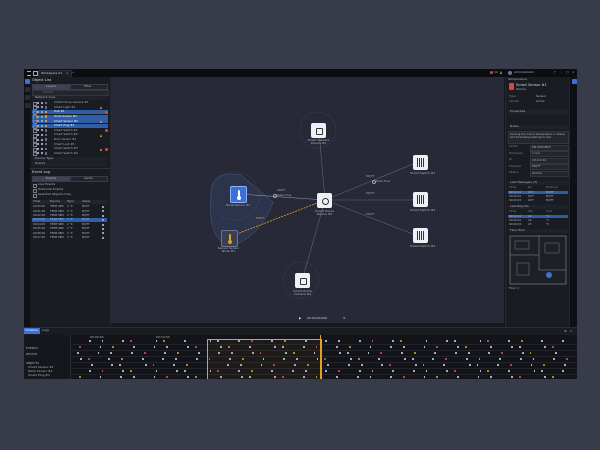 Image resolution: width=600 pixels, height=450 pixels. What do you see at coordinates (300, 318) in the screenshot?
I see `play-icon: ▶` at bounding box center [300, 318].